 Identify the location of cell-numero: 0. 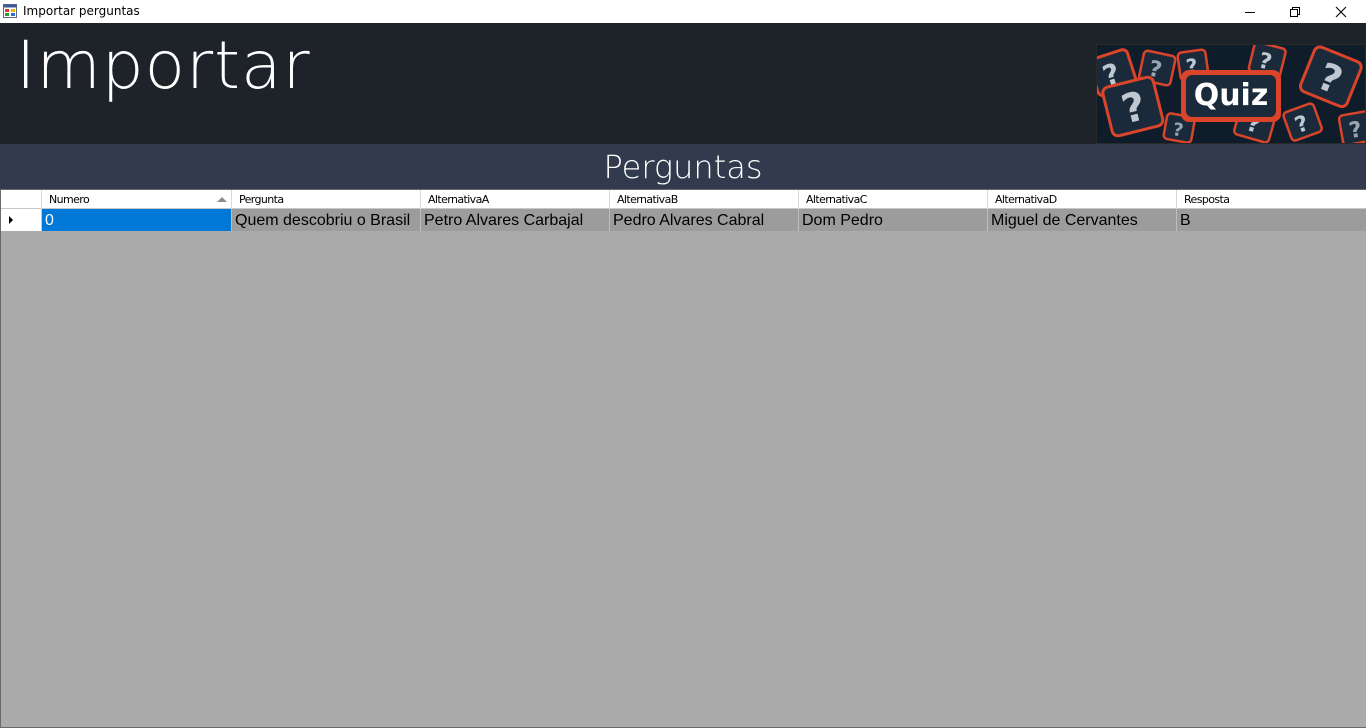
(137, 220).